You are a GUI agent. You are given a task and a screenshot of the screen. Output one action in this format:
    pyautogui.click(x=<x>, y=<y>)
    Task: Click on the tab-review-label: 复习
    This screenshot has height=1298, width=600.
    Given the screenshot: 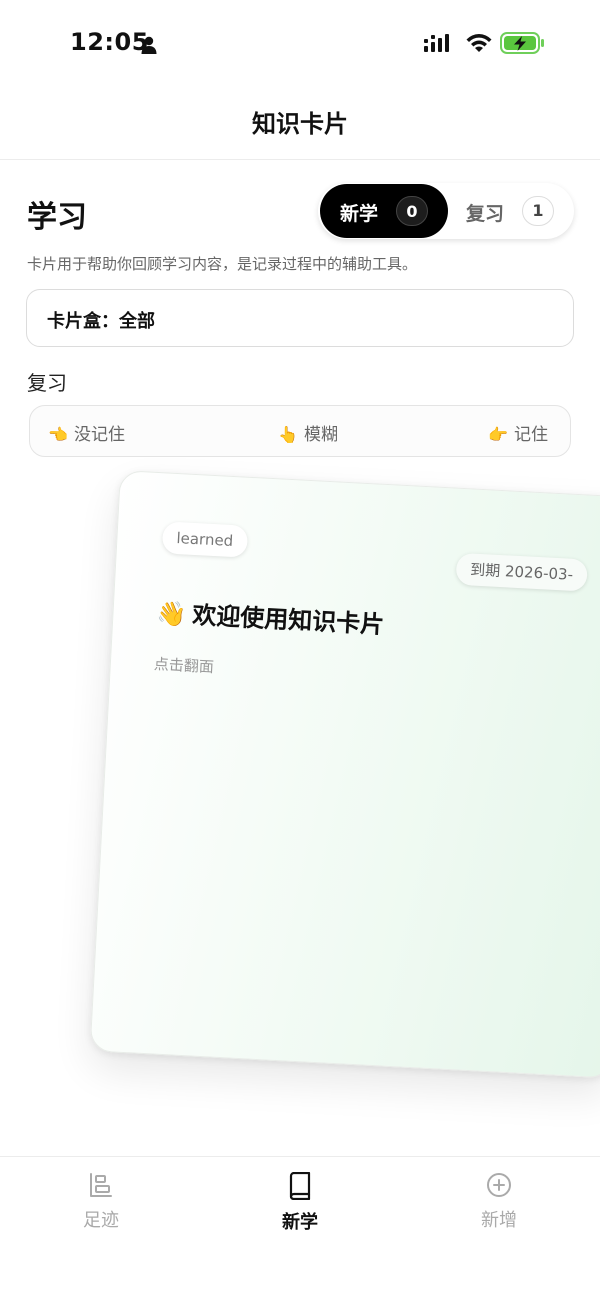 What is the action you would take?
    pyautogui.click(x=485, y=214)
    